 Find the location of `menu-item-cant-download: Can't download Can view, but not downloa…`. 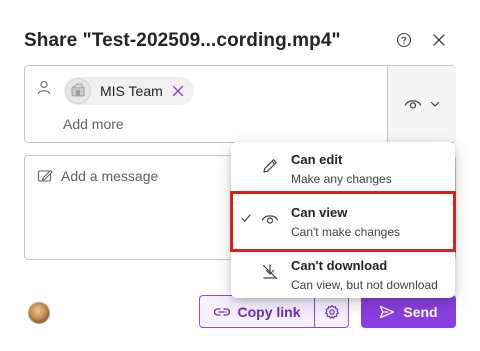

menu-item-cant-download: Can't download Can view, but not downloa… is located at coordinates (343, 273).